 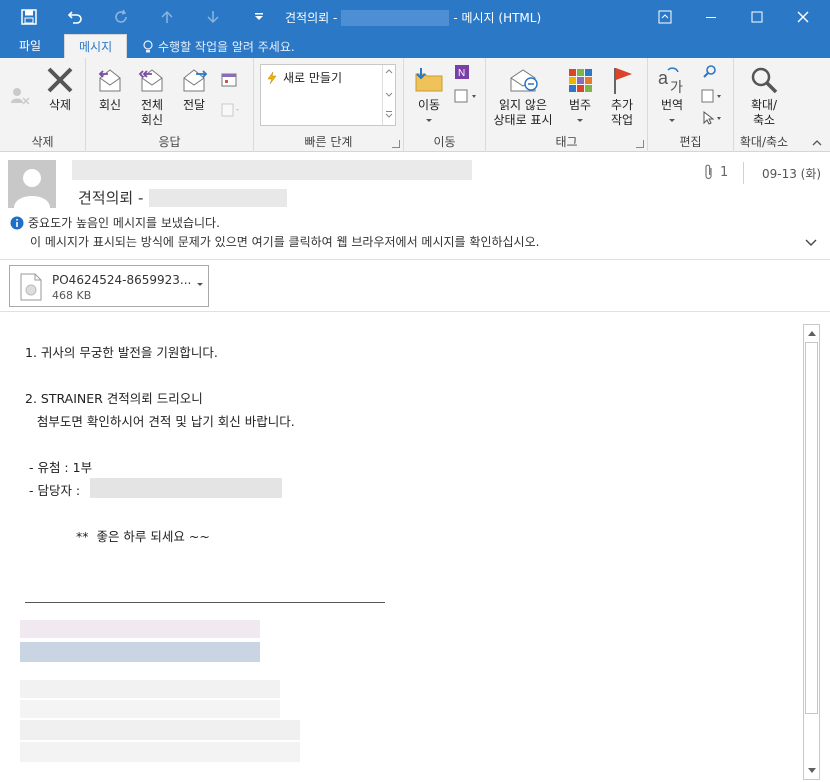 I want to click on move-dropdown-icon, so click(x=429, y=120).